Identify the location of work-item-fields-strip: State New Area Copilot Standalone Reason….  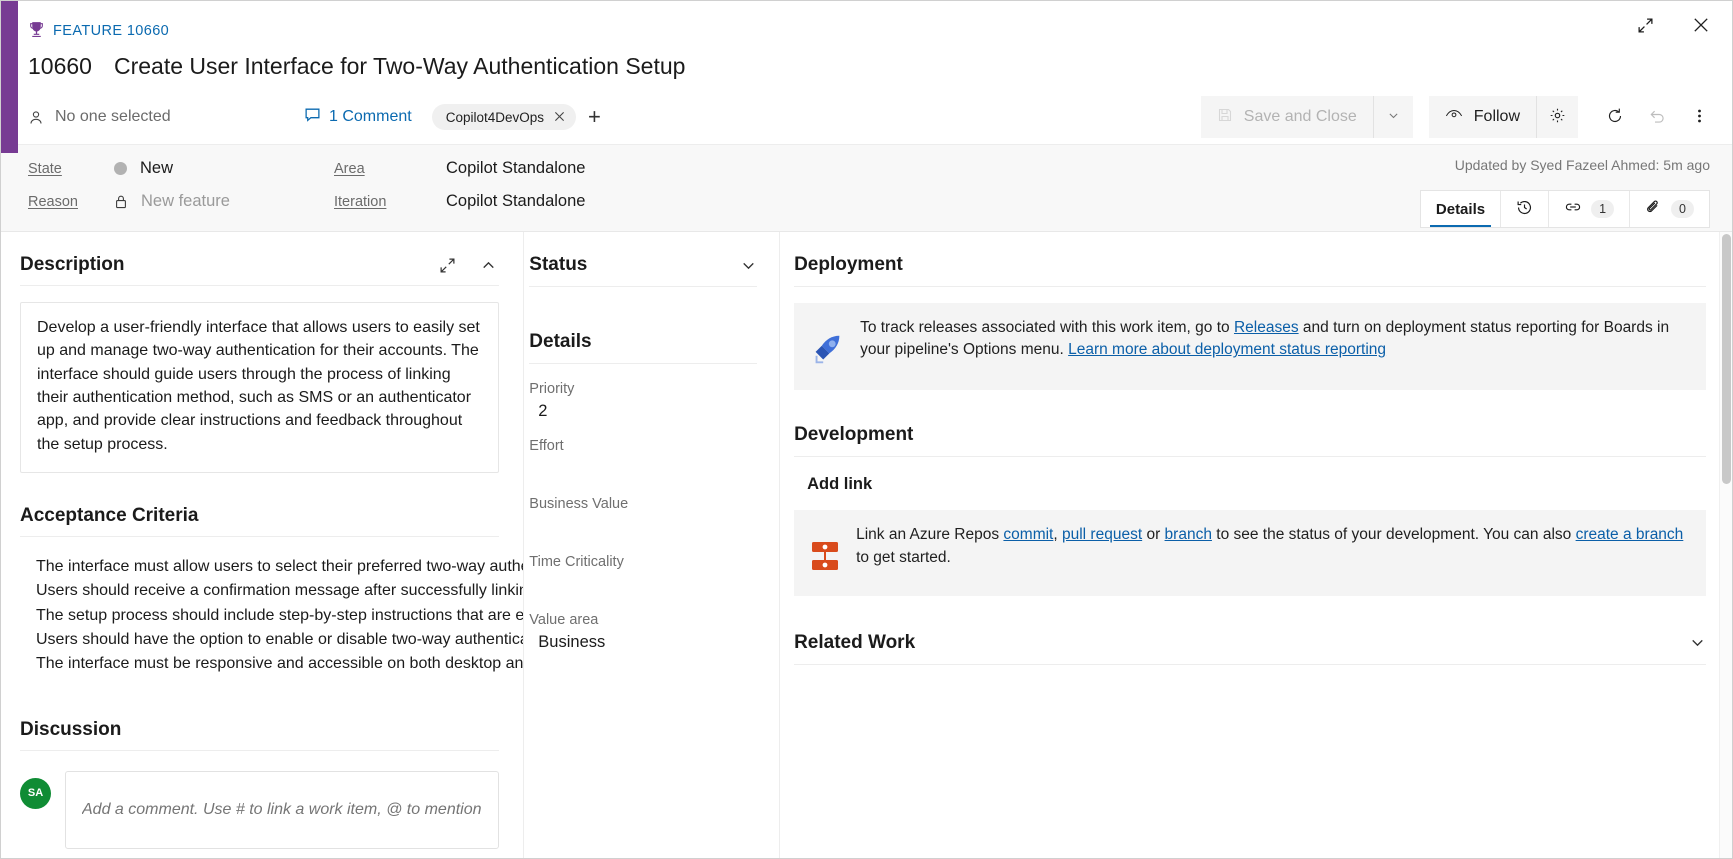
(866, 188).